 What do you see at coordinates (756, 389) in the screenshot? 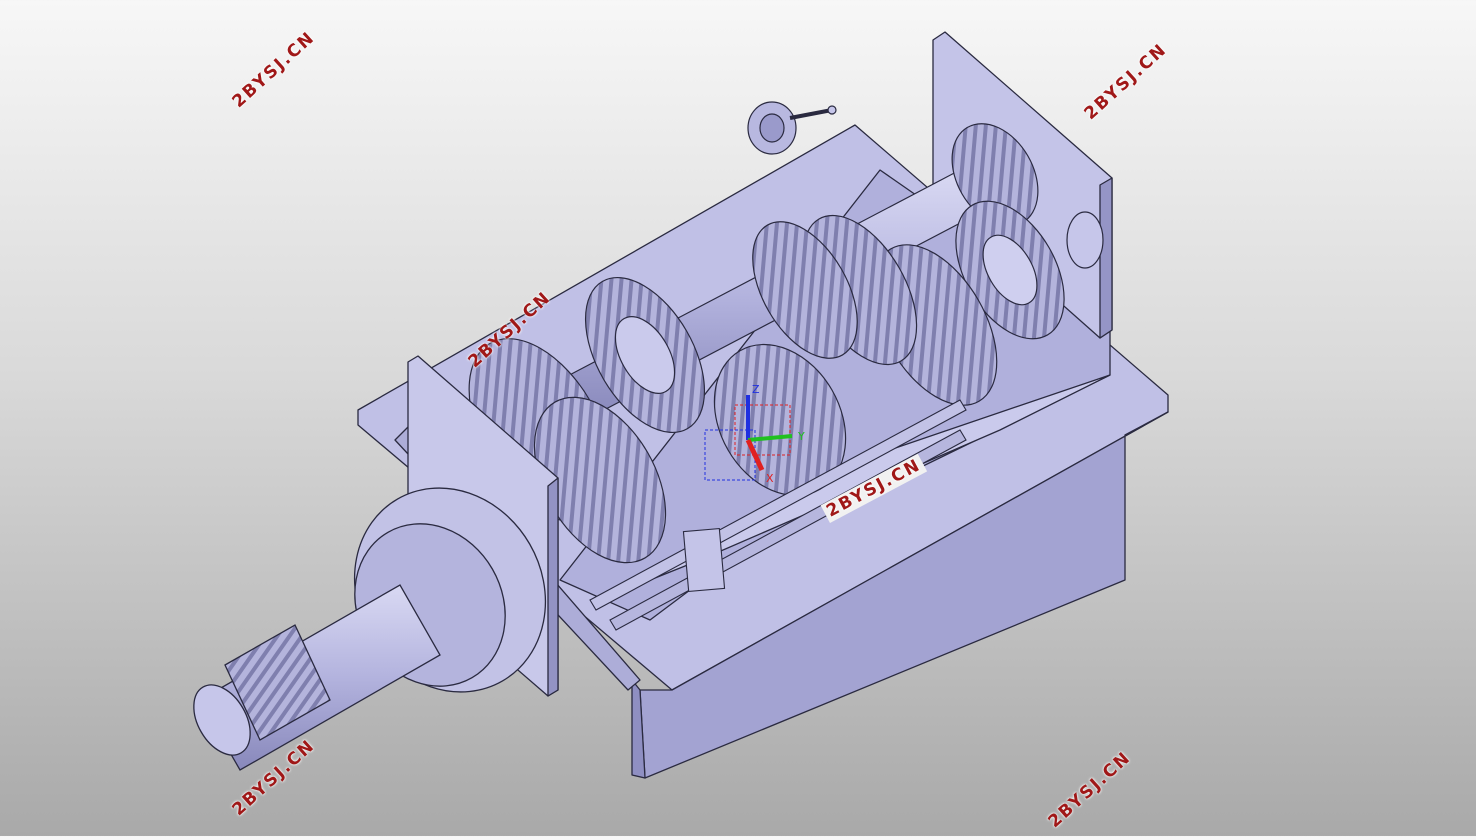
I see `triad-z-label: Z` at bounding box center [756, 389].